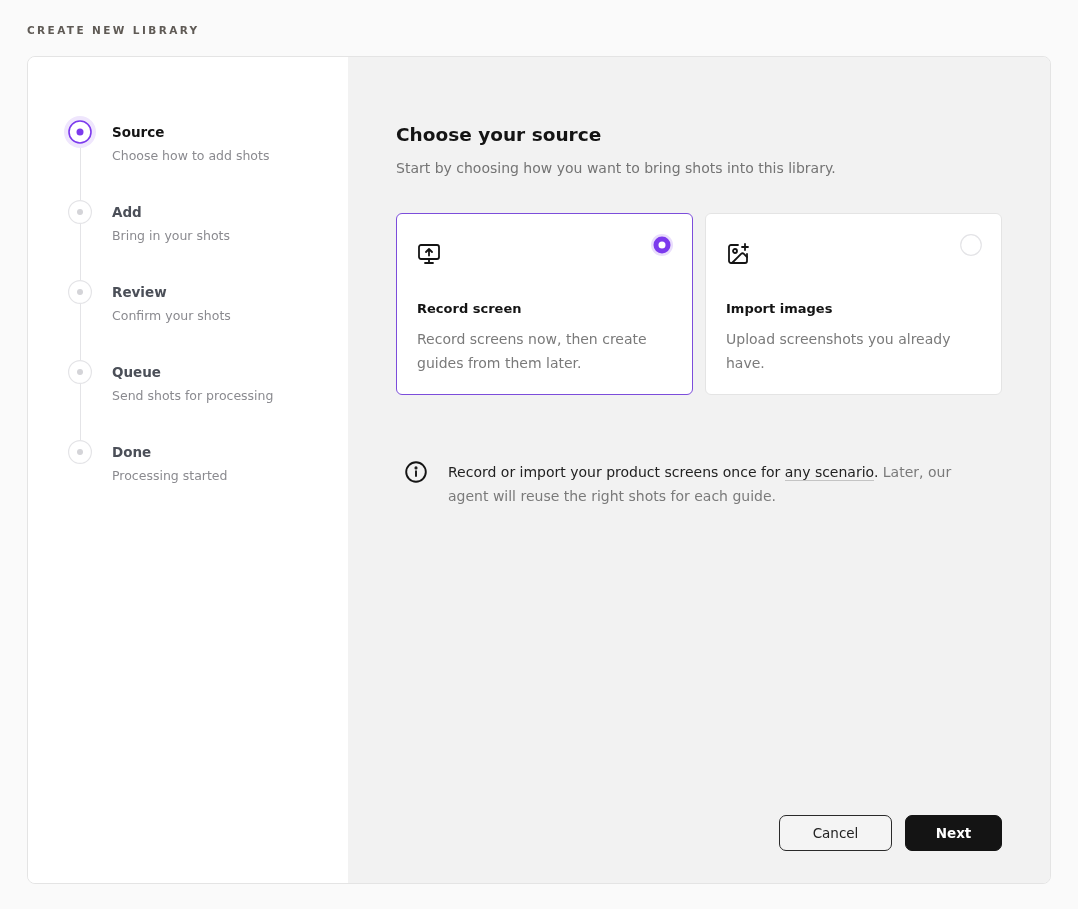  What do you see at coordinates (616, 168) in the screenshot?
I see `section-subtitle: Start by choosing how you want to bring shots into this library.` at bounding box center [616, 168].